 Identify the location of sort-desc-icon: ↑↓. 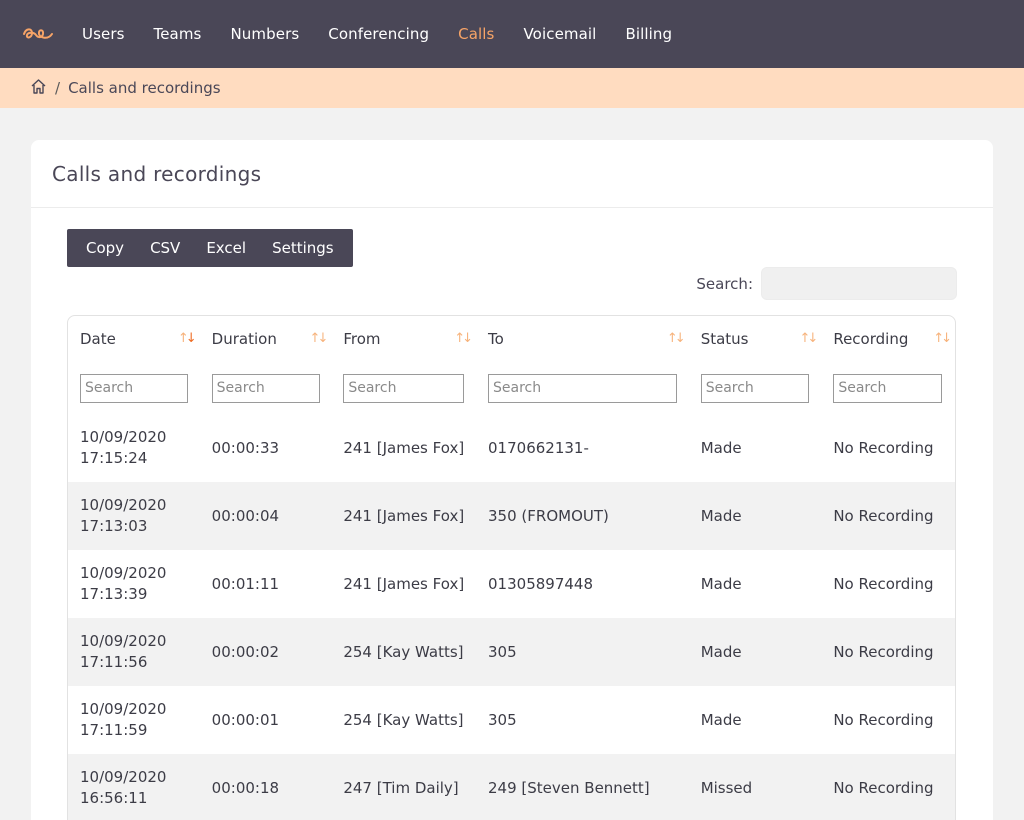
(187, 338).